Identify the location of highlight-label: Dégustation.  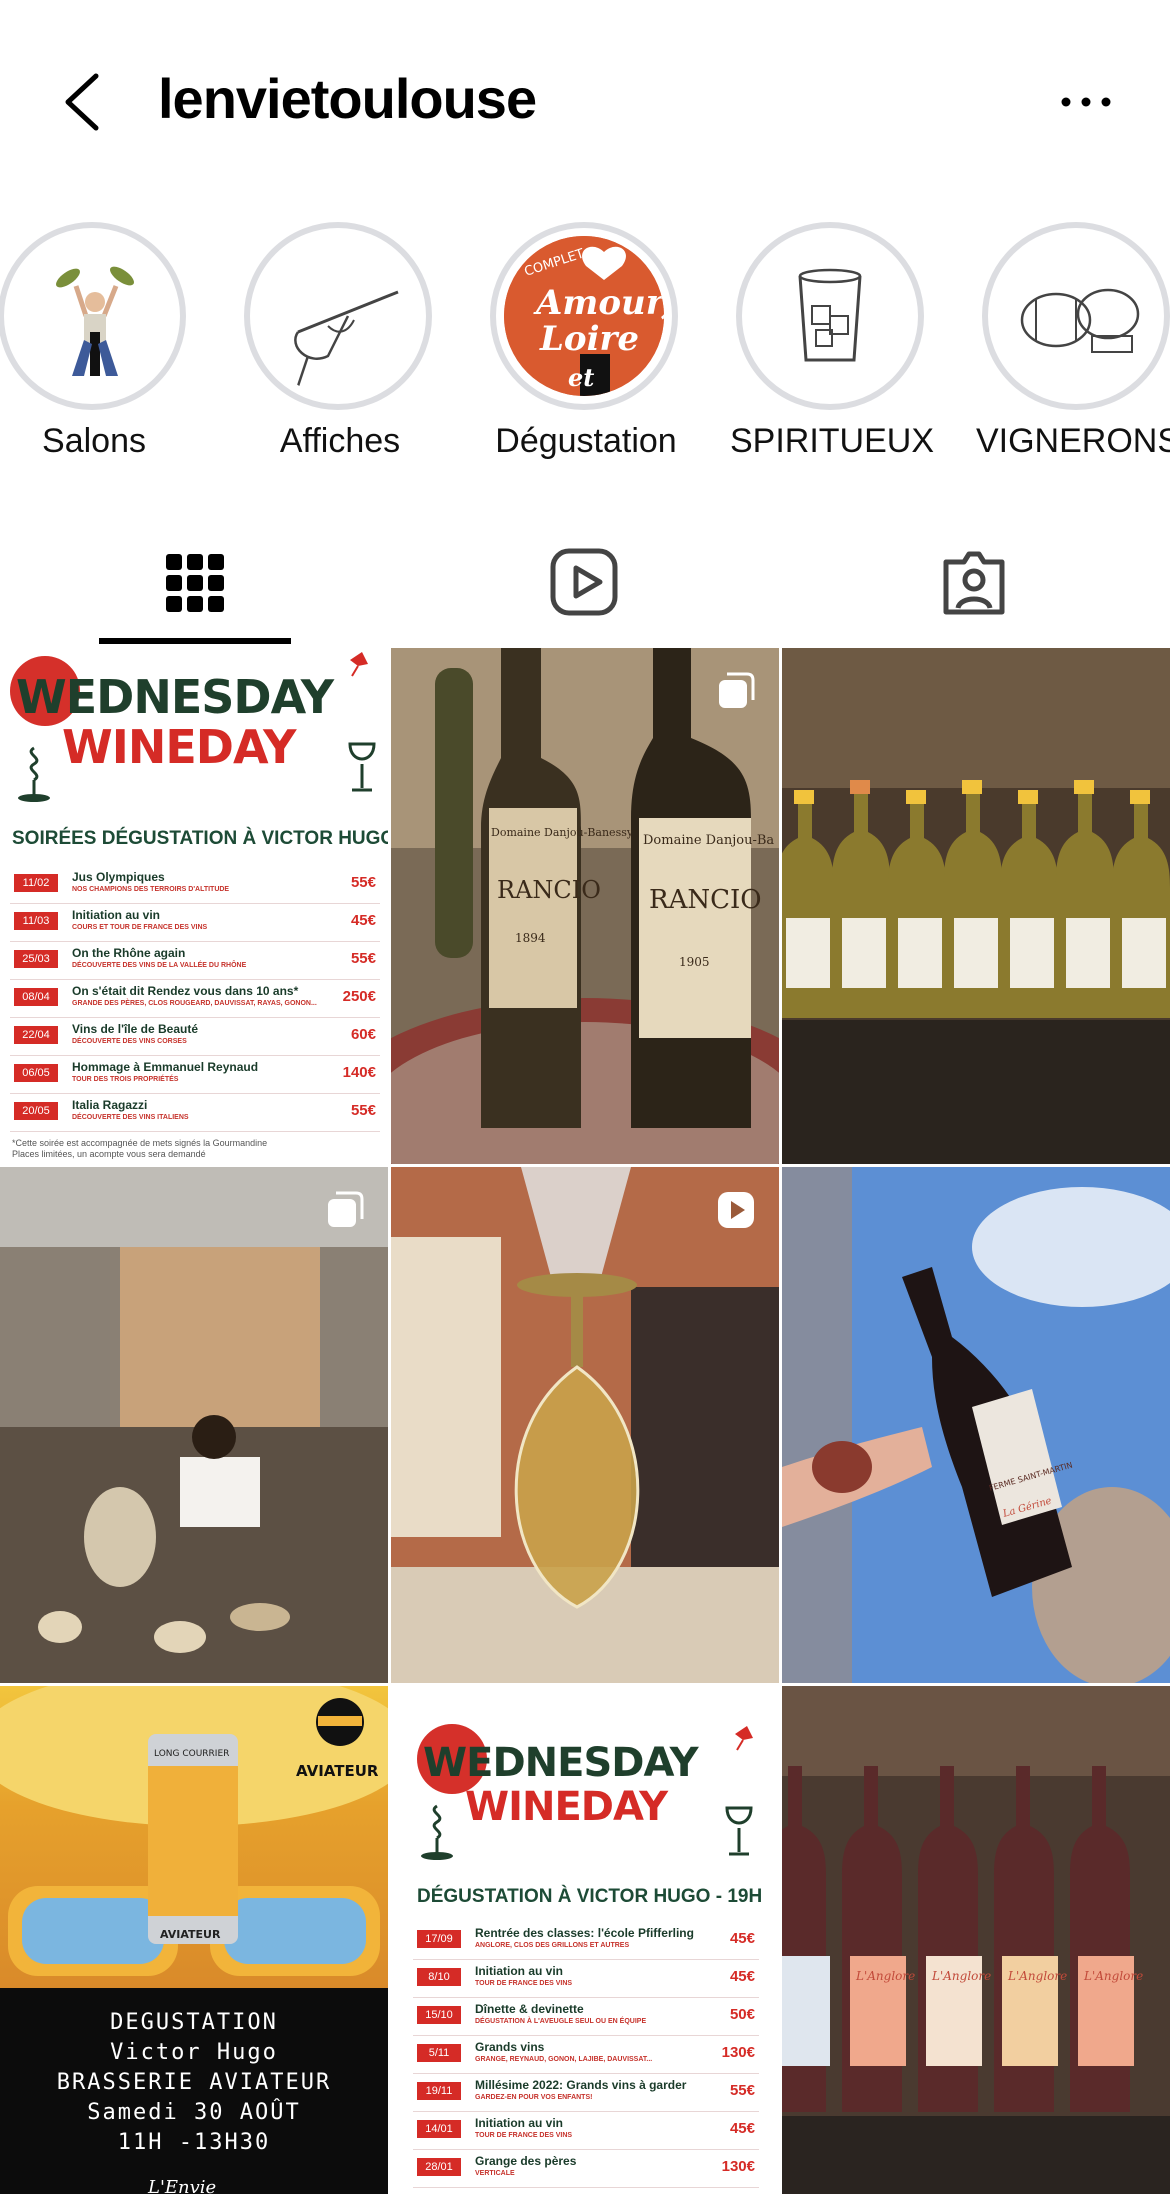
(586, 441).